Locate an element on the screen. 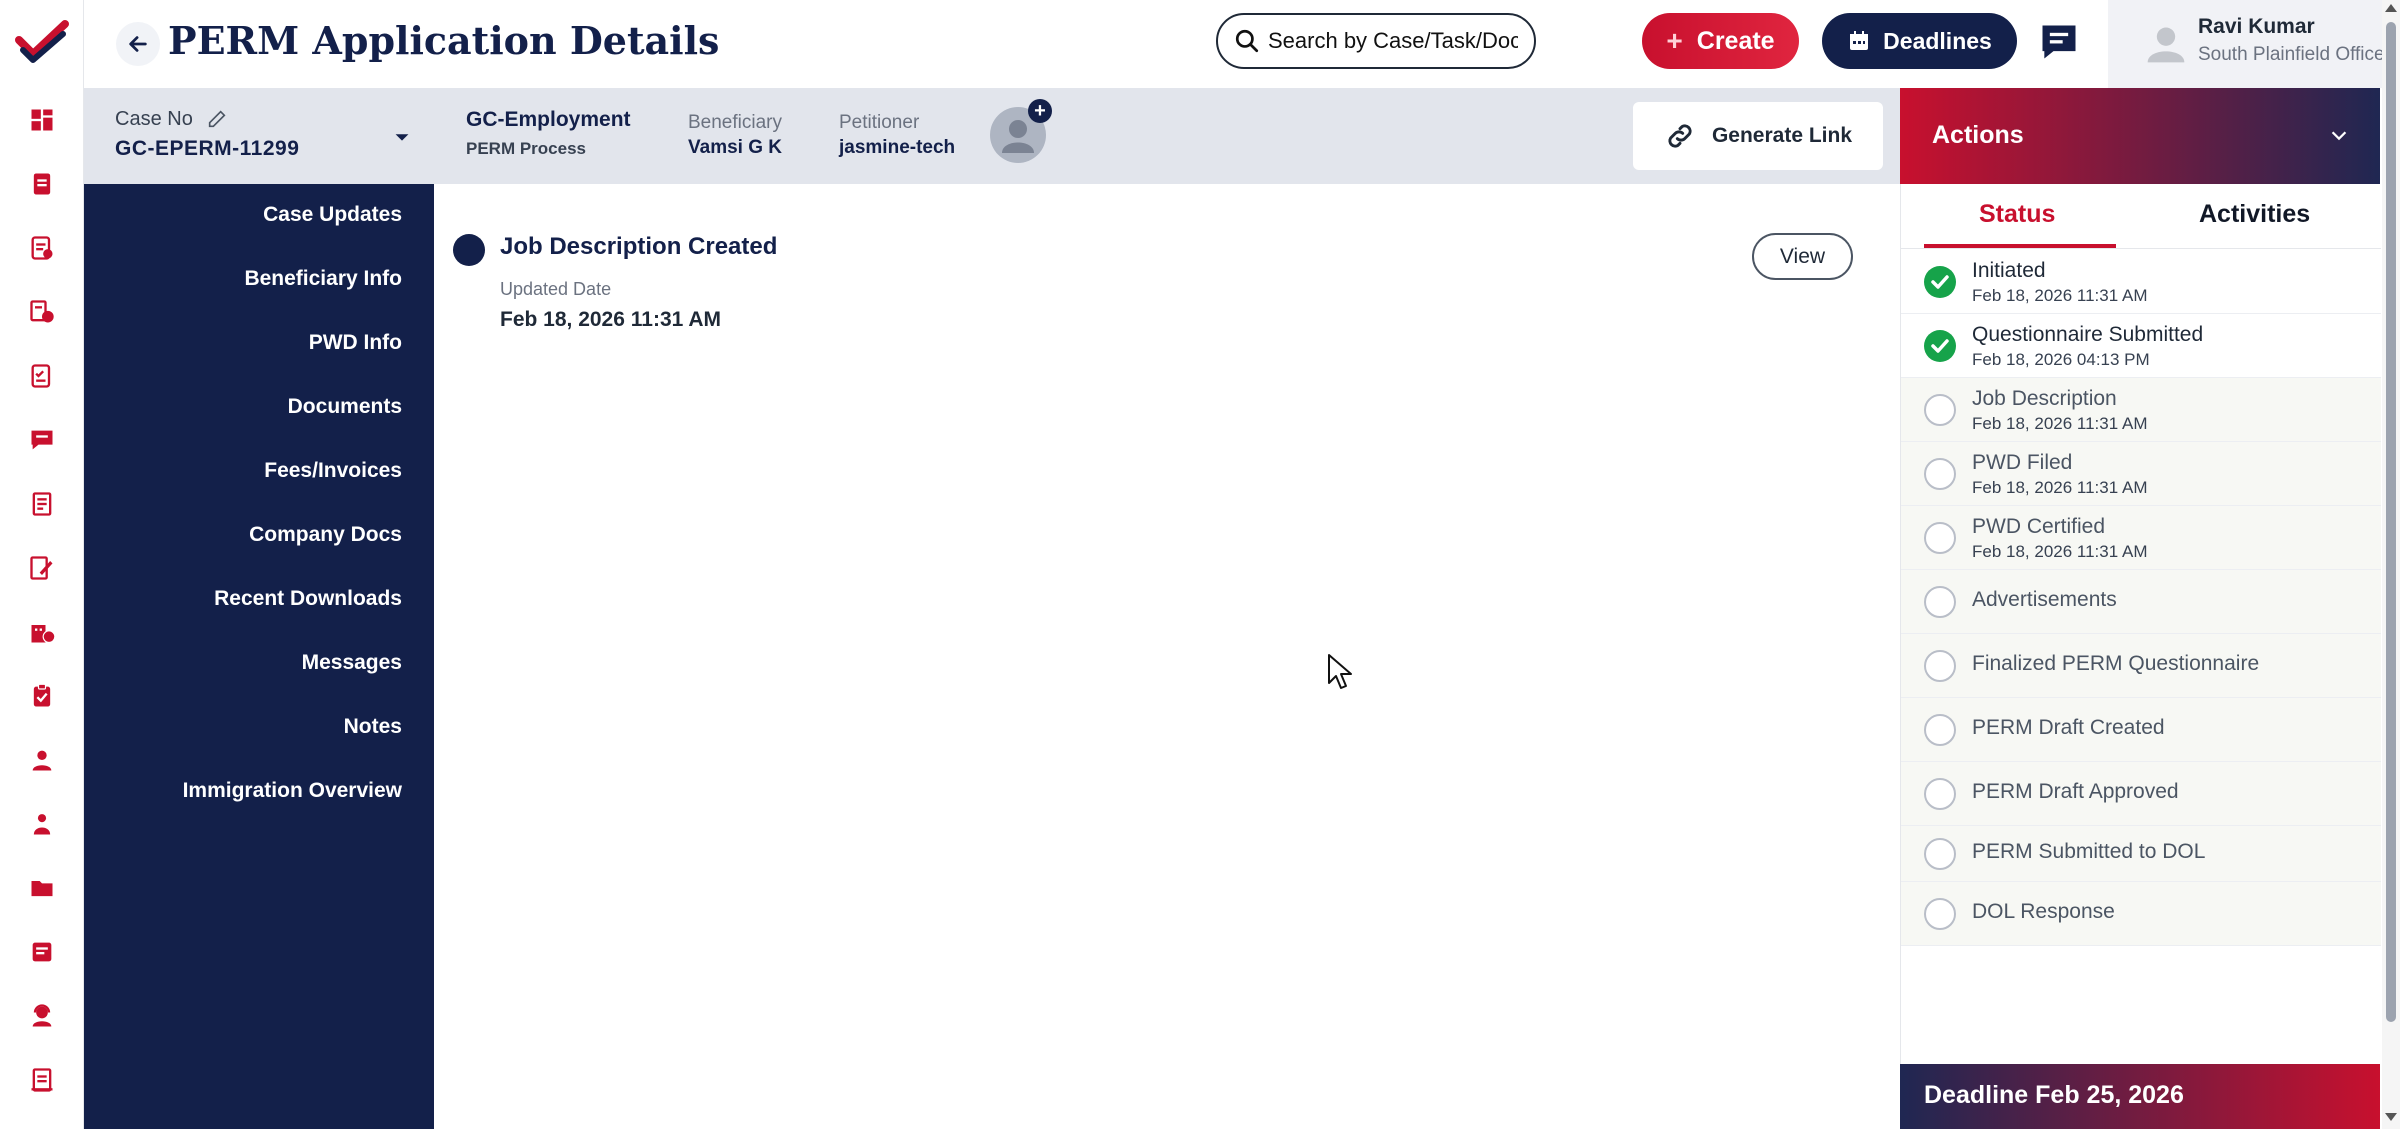 The image size is (2400, 1129). updated-date-value: Feb 18, 2026 11:31 AM is located at coordinates (611, 319).